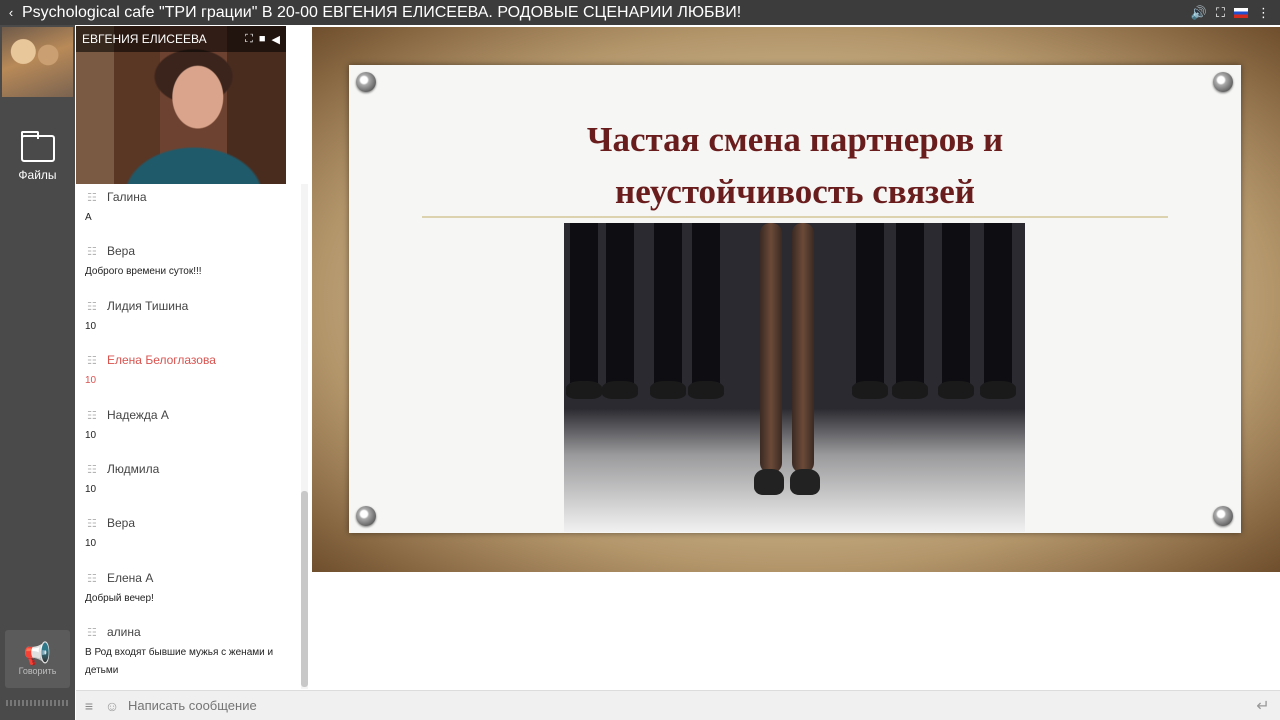 The height and width of the screenshot is (720, 1280). What do you see at coordinates (795, 139) in the screenshot?
I see `slide-title-line1: Частая смена партнеров и` at bounding box center [795, 139].